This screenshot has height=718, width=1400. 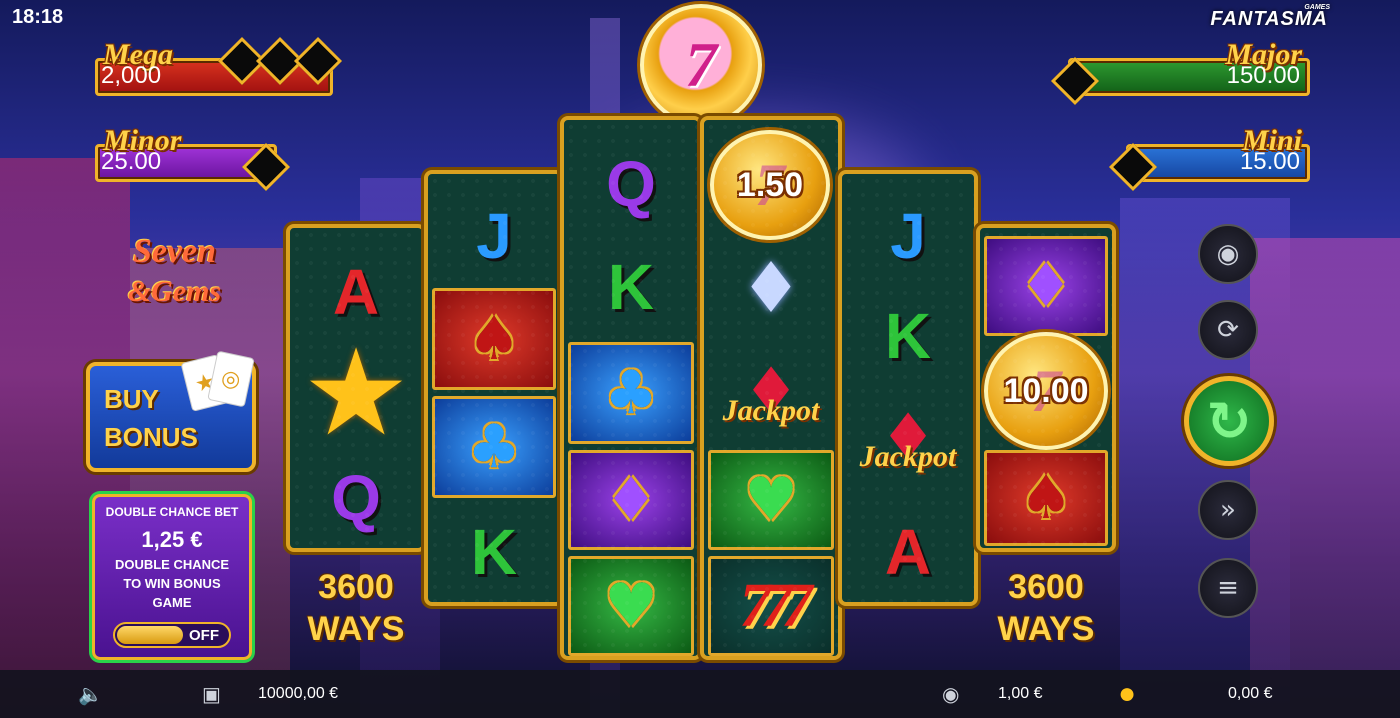 I want to click on autoplay-icon: ⟳, so click(x=1228, y=330).